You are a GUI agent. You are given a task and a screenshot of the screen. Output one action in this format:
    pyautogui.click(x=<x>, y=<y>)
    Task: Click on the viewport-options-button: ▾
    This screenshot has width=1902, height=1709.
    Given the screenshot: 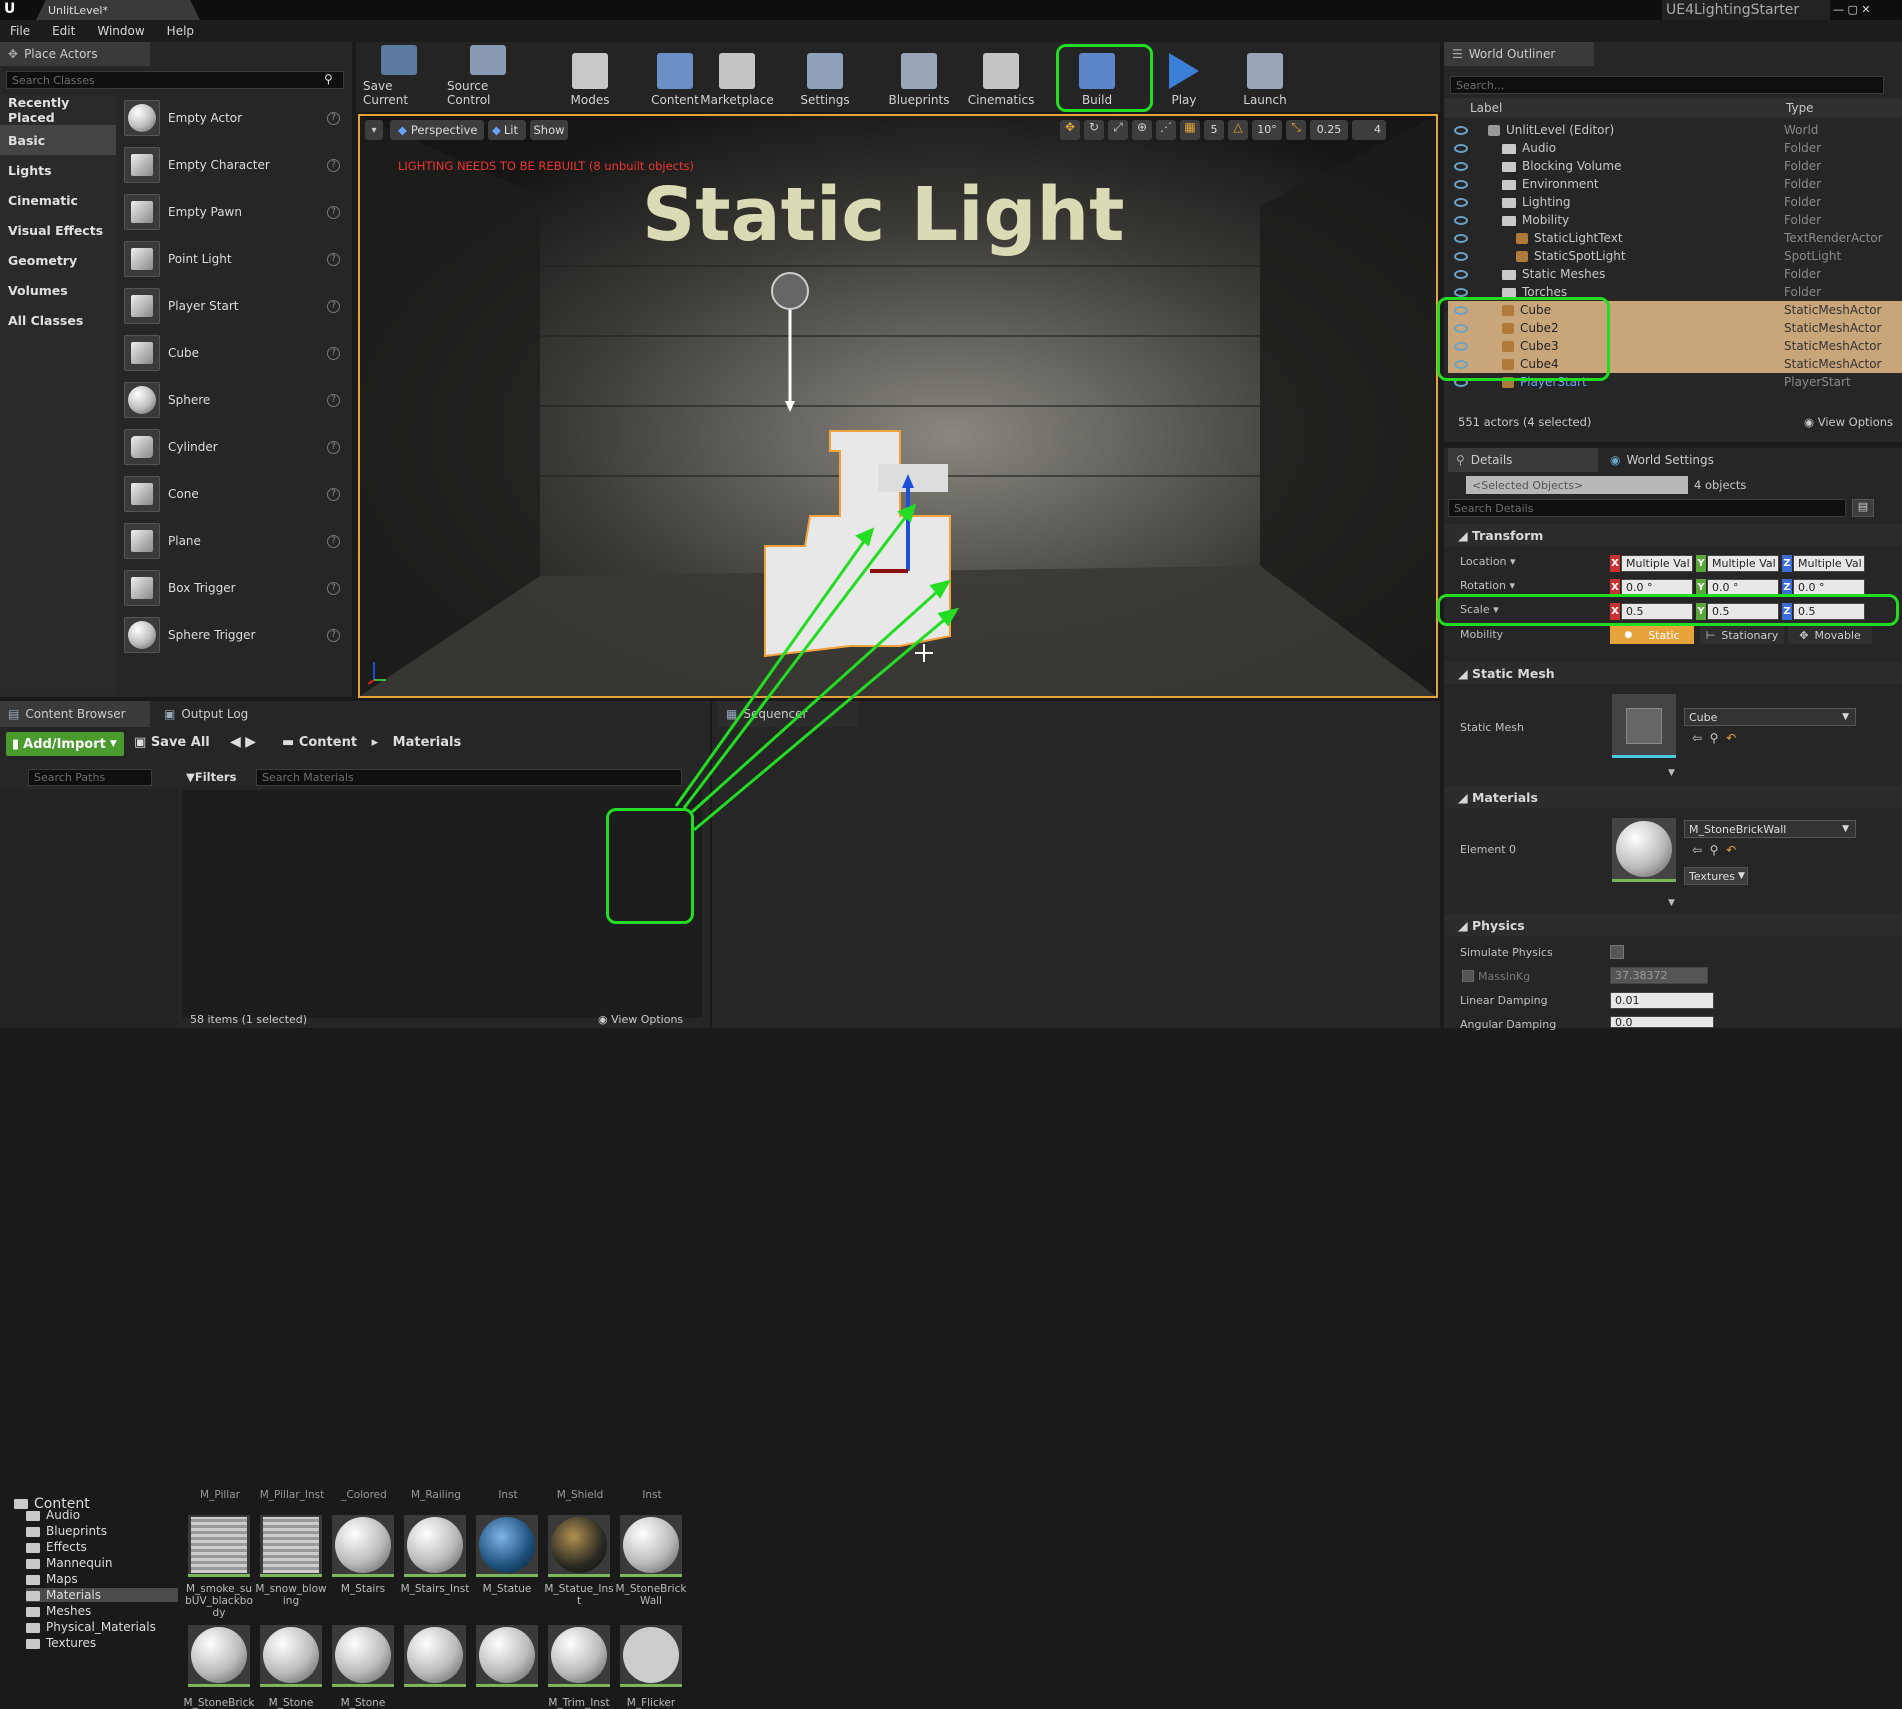 What is the action you would take?
    pyautogui.click(x=374, y=130)
    